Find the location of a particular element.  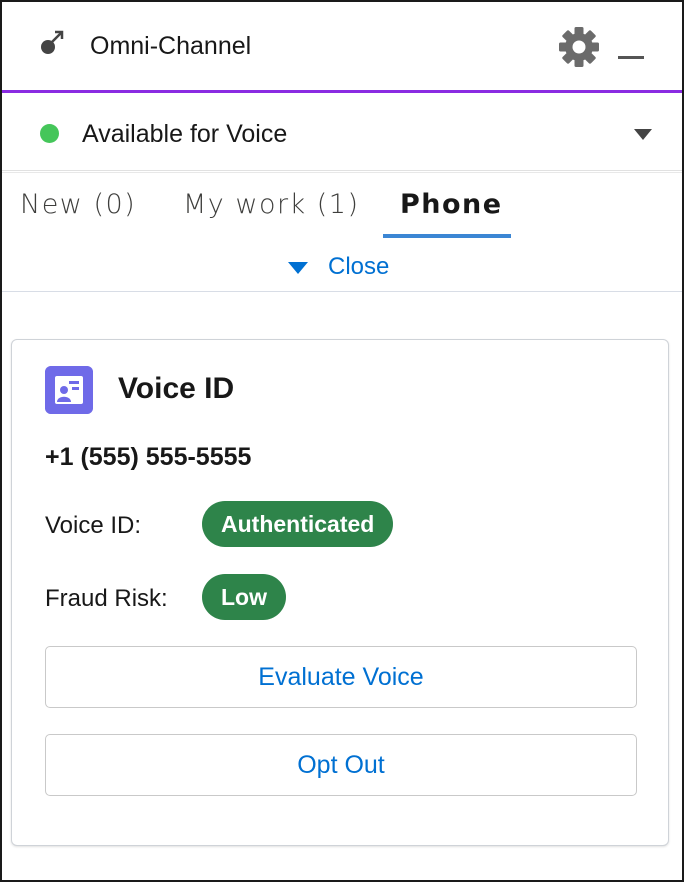

panel-header: Omni-Channel is located at coordinates (342, 47).